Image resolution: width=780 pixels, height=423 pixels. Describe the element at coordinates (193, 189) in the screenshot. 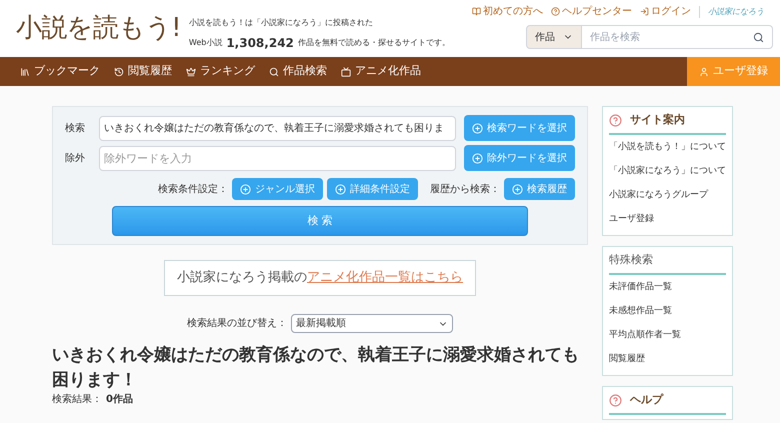

I see `conditions-label: 検索条件設定：` at that location.